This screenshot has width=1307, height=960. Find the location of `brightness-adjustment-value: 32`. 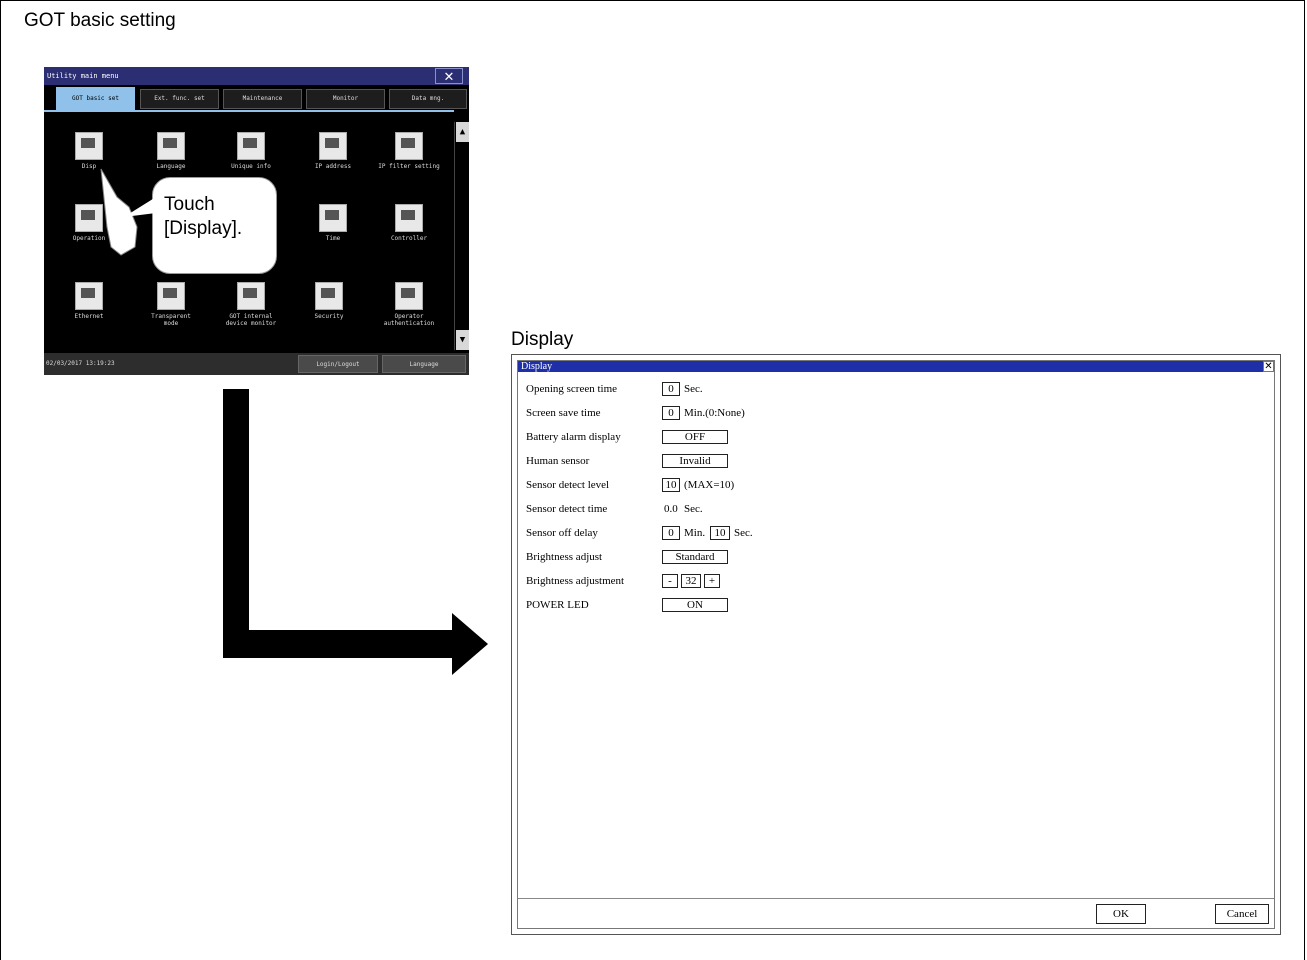

brightness-adjustment-value: 32 is located at coordinates (691, 581).